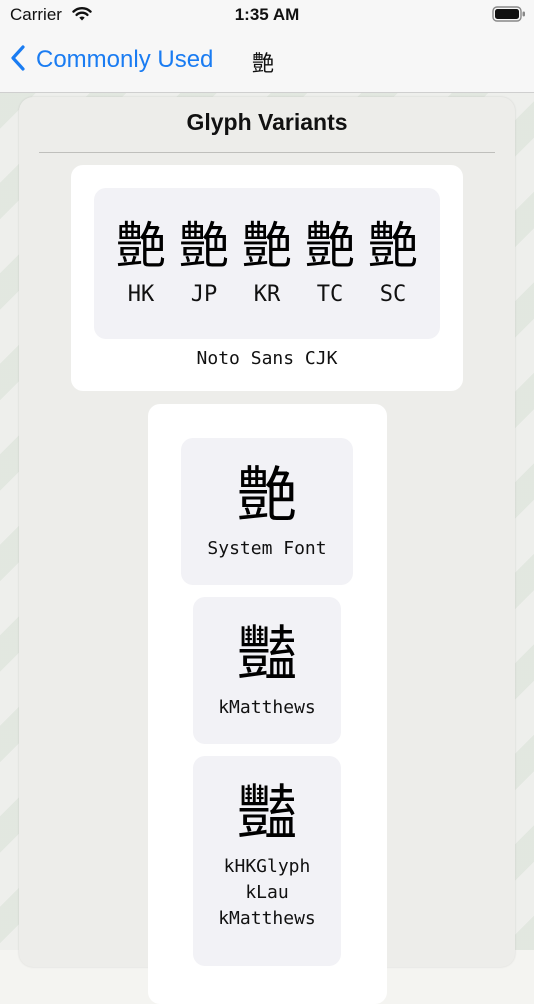 The height and width of the screenshot is (1004, 534). I want to click on kmatthews-tile: 豔 kMatthews, so click(267, 670).